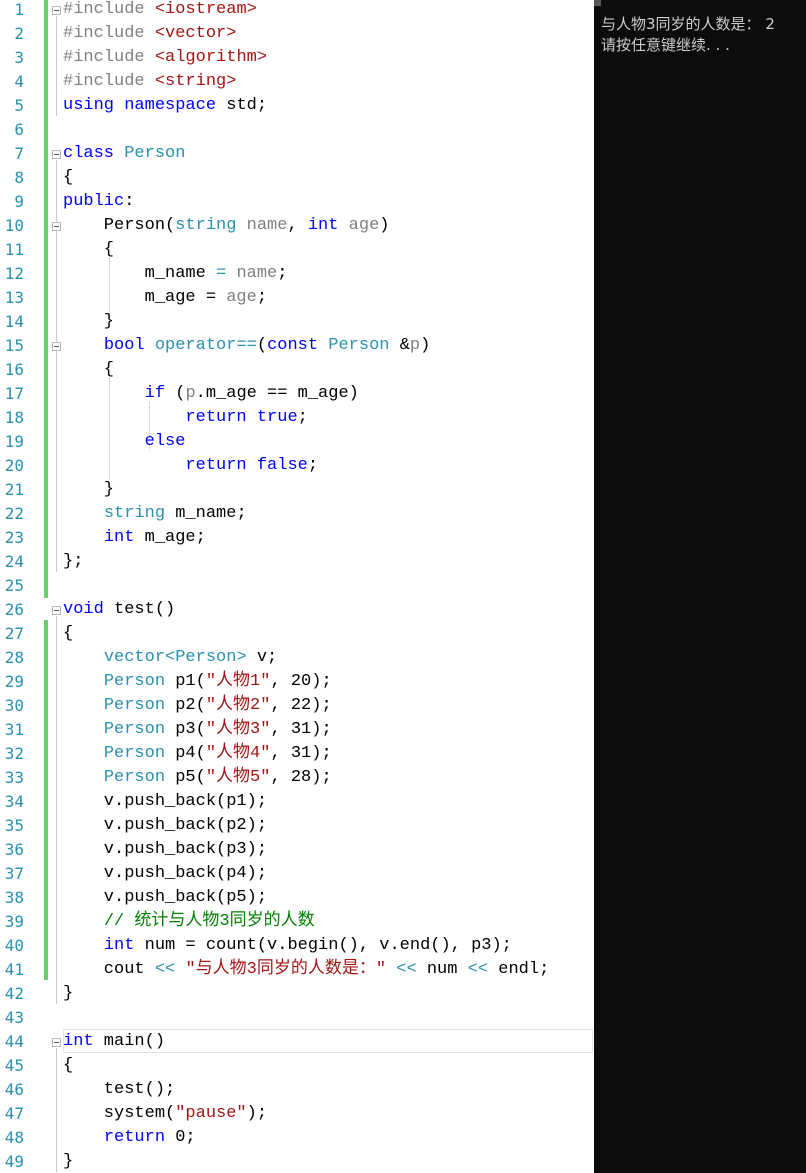 The height and width of the screenshot is (1173, 806). I want to click on code-line: return false;, so click(190, 466).